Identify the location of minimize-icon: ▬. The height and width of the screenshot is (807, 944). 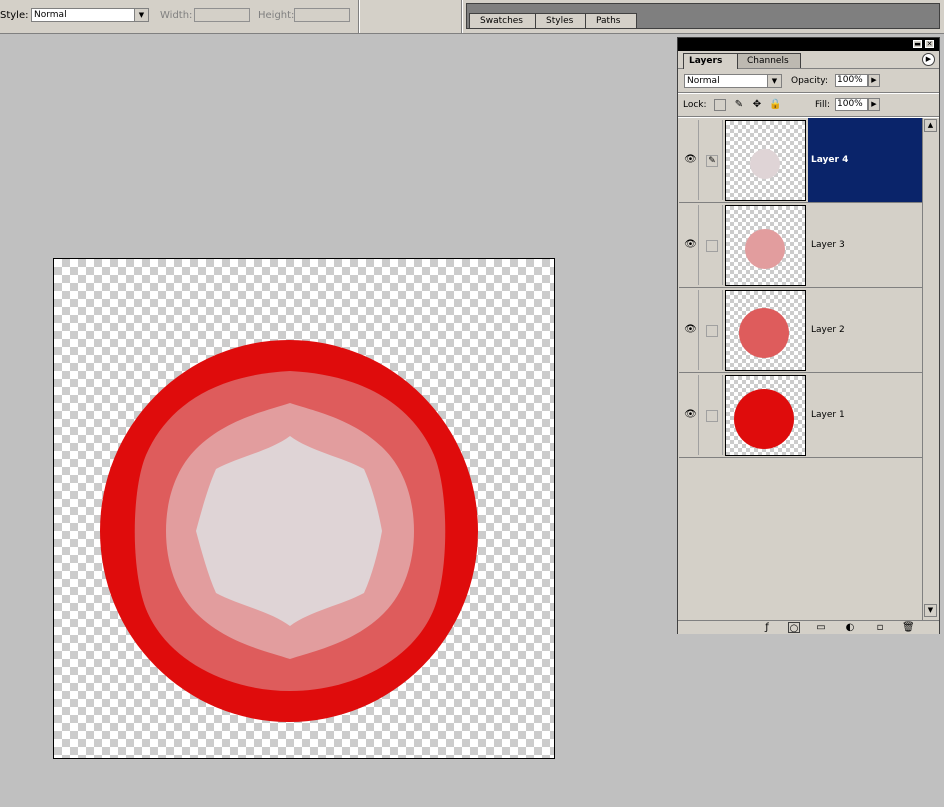
(917, 44).